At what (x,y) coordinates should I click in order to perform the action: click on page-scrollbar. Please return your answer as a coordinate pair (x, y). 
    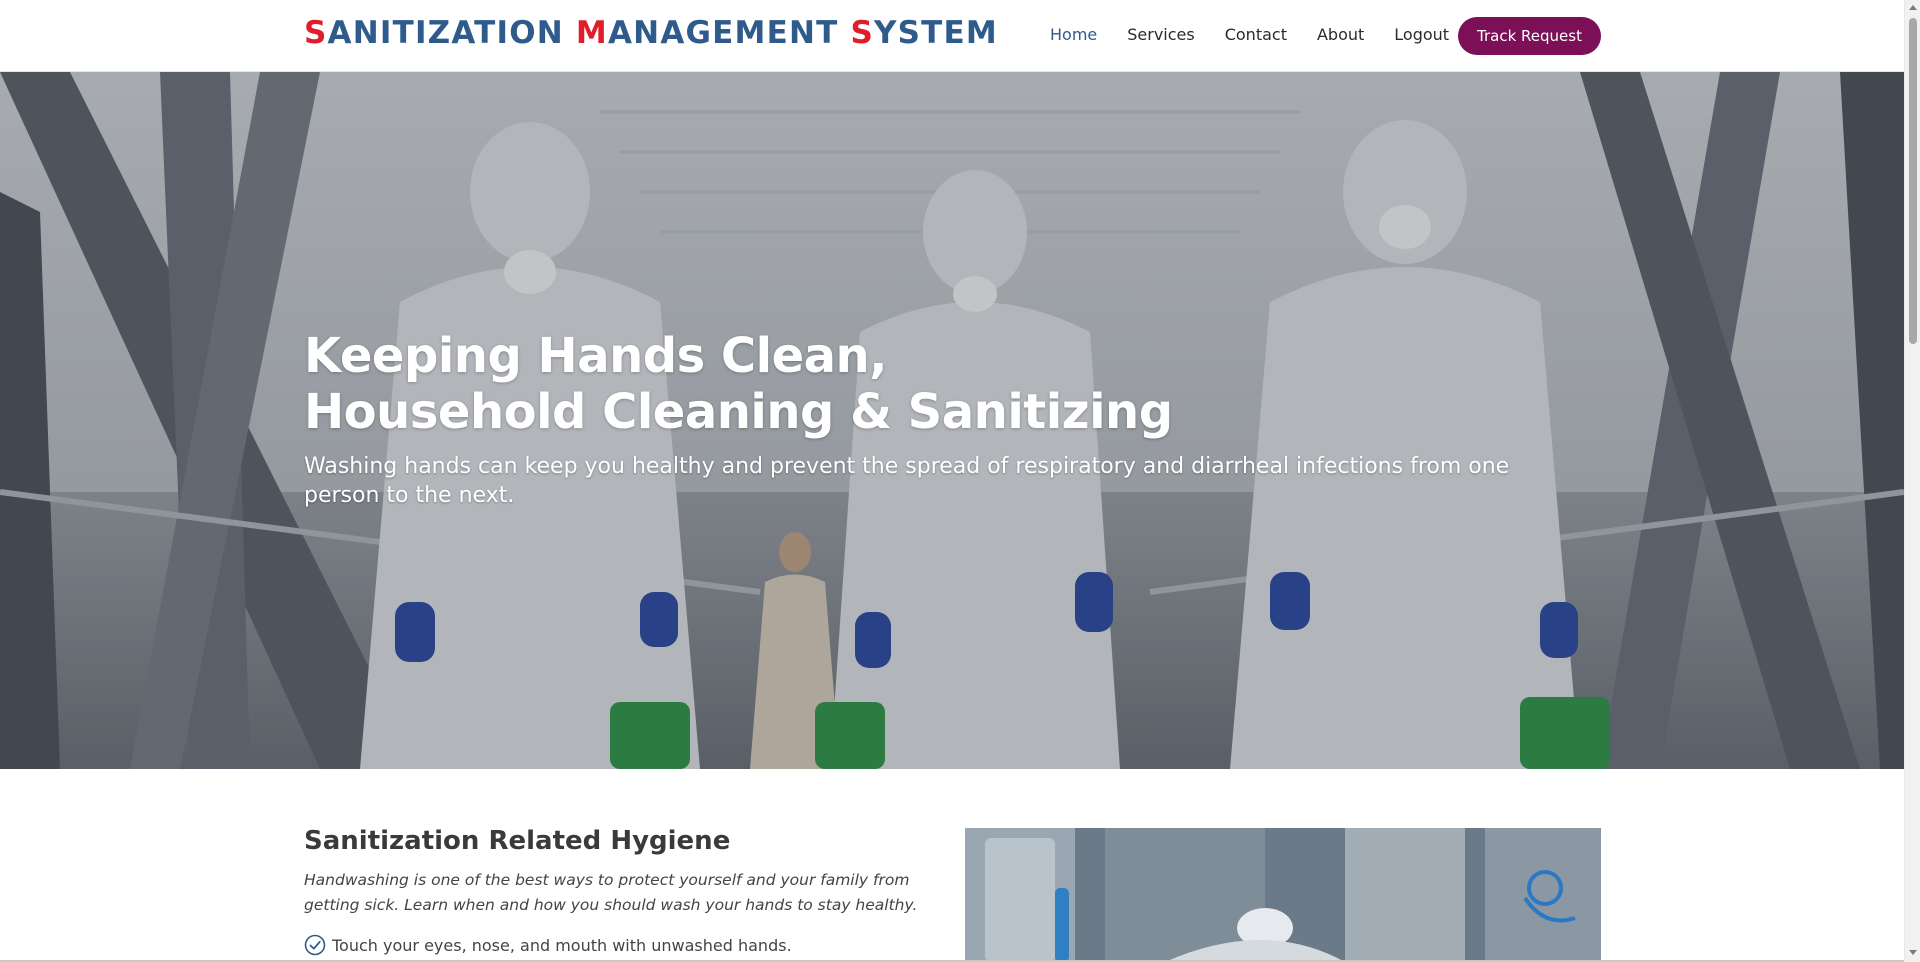
    Looking at the image, I should click on (1912, 481).